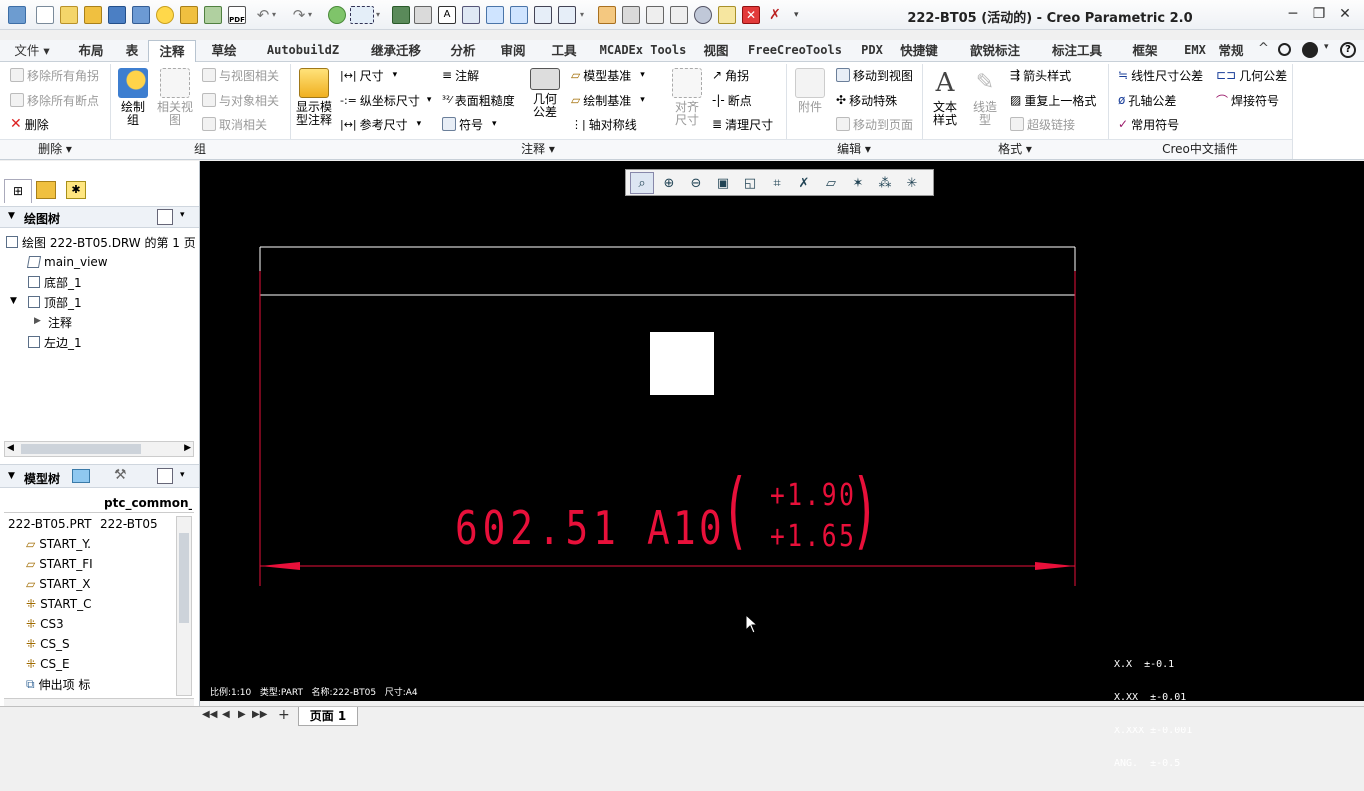 This screenshot has height=791, width=1364. I want to click on group-edit: 编辑 ▾, so click(854, 149).